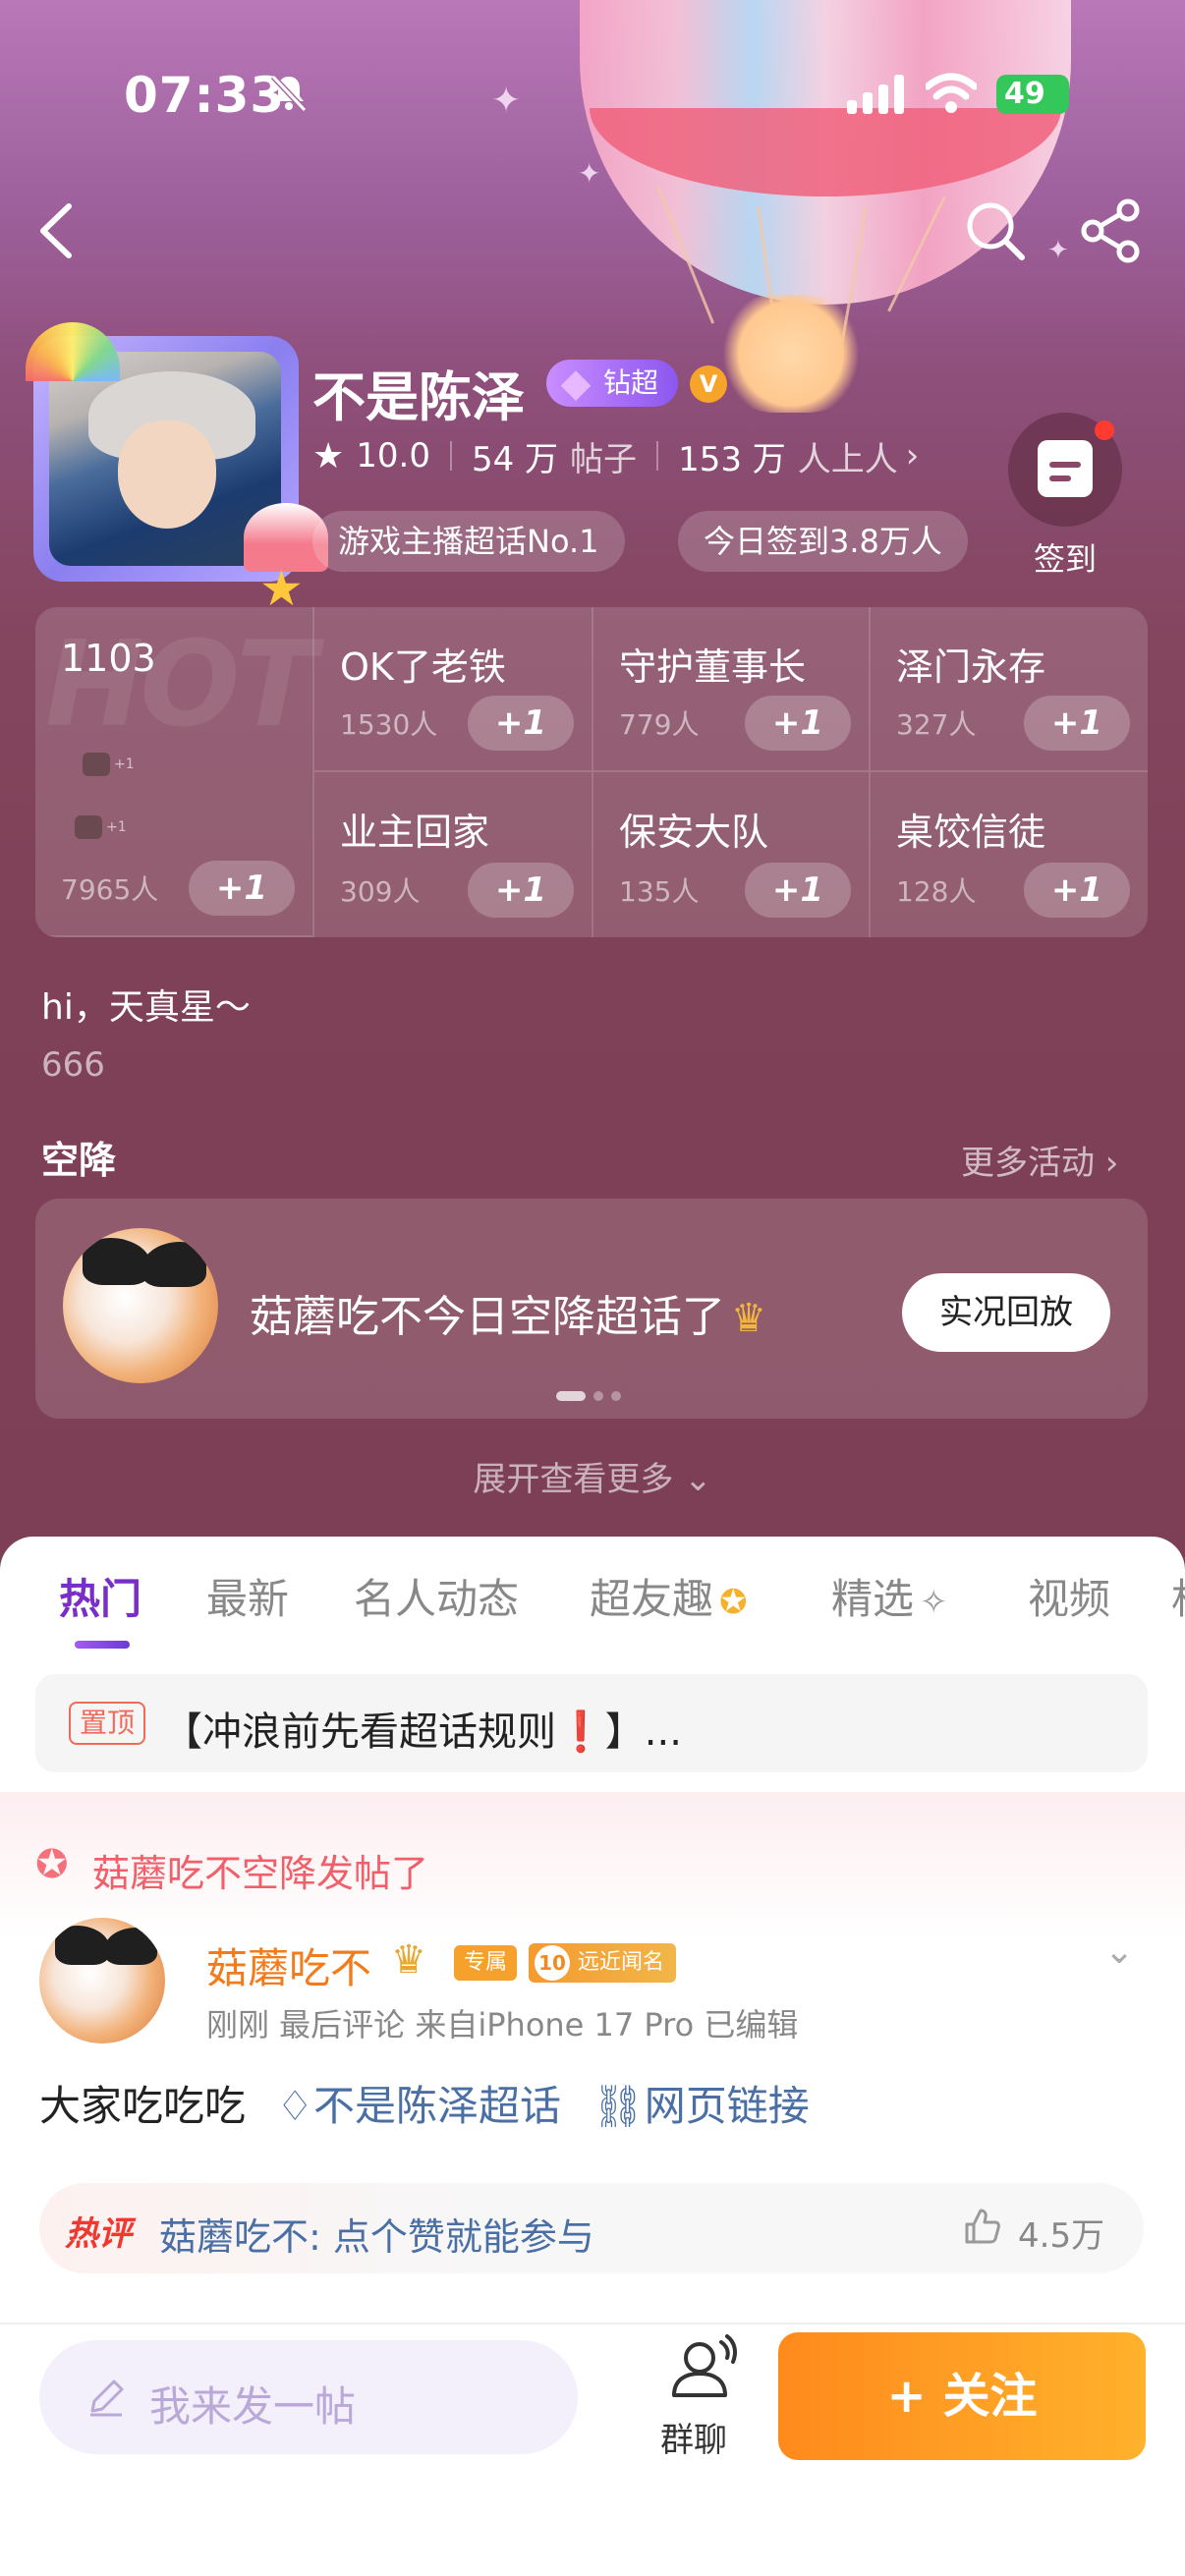  I want to click on checkin-count-tag: 今日签到3.8万人, so click(823, 541).